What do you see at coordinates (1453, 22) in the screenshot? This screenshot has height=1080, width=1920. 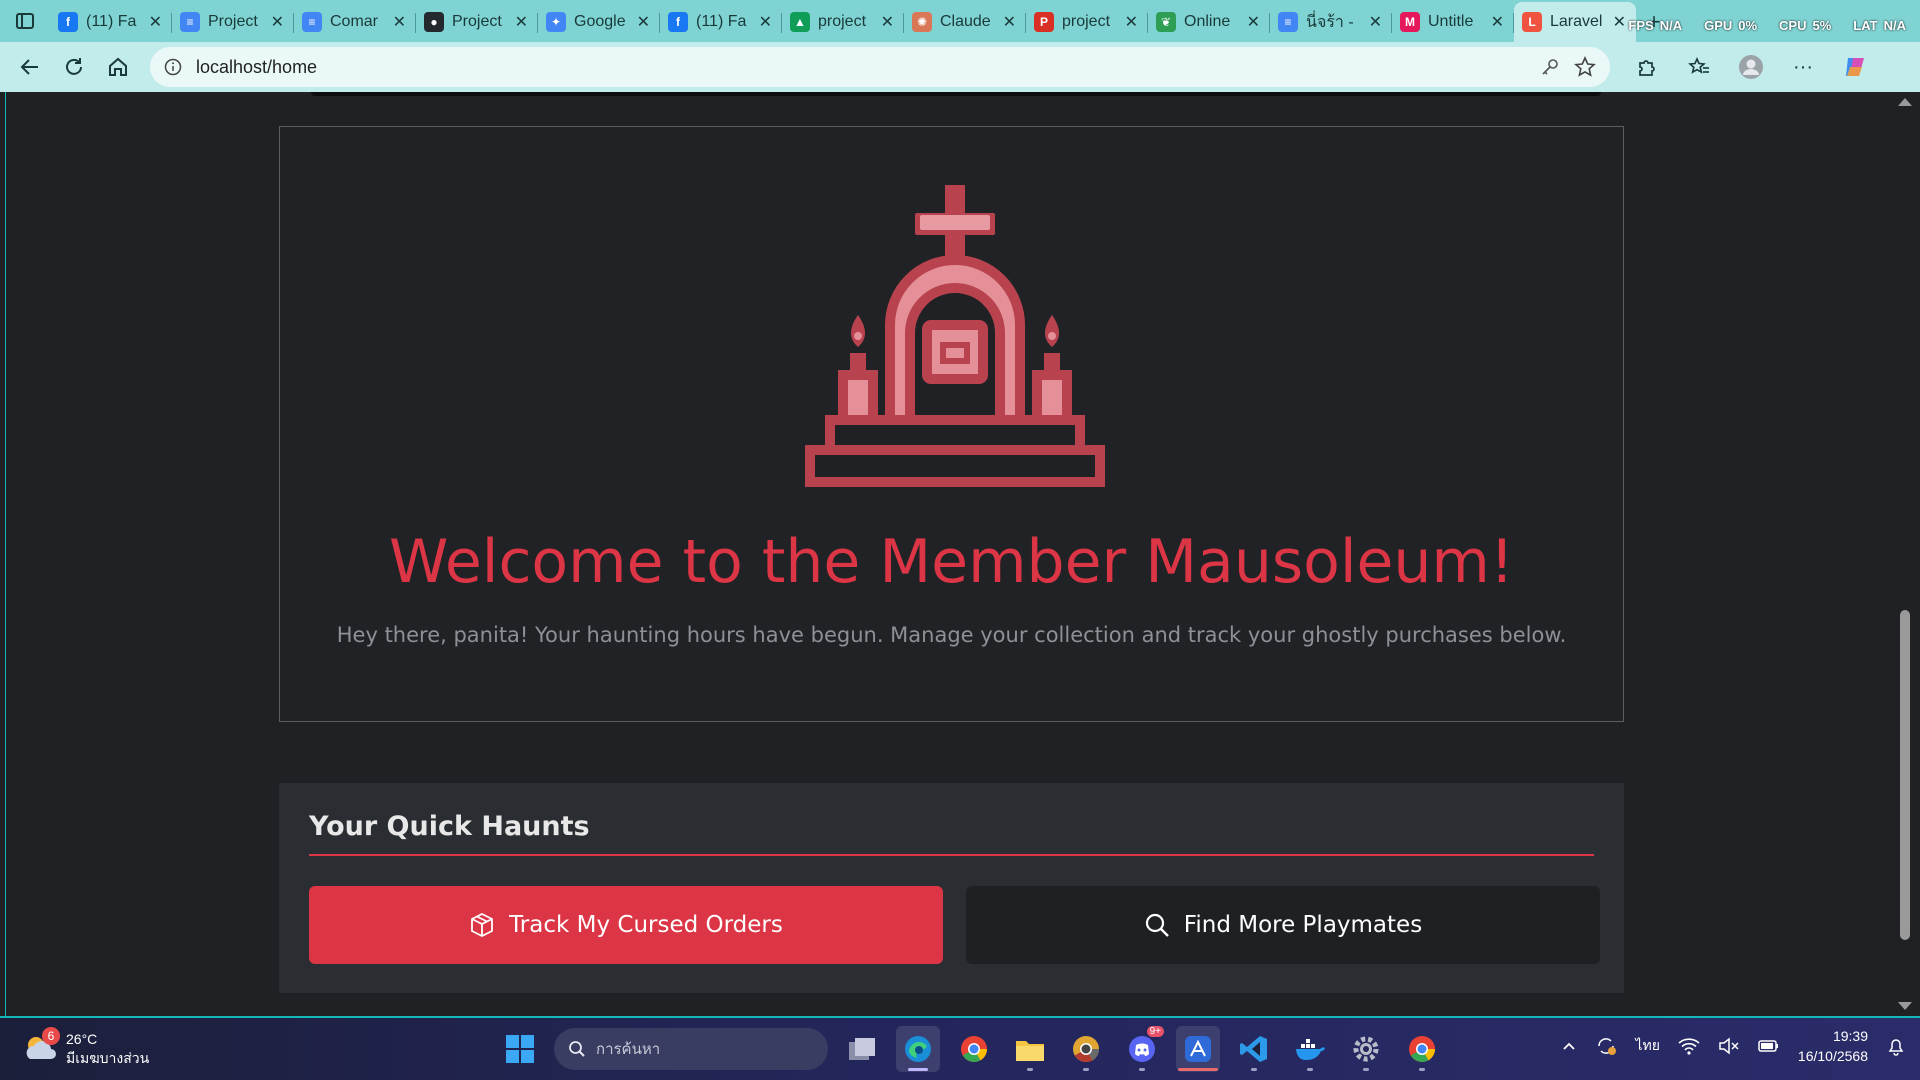 I see `browser-tab: M Untitle ✕` at bounding box center [1453, 22].